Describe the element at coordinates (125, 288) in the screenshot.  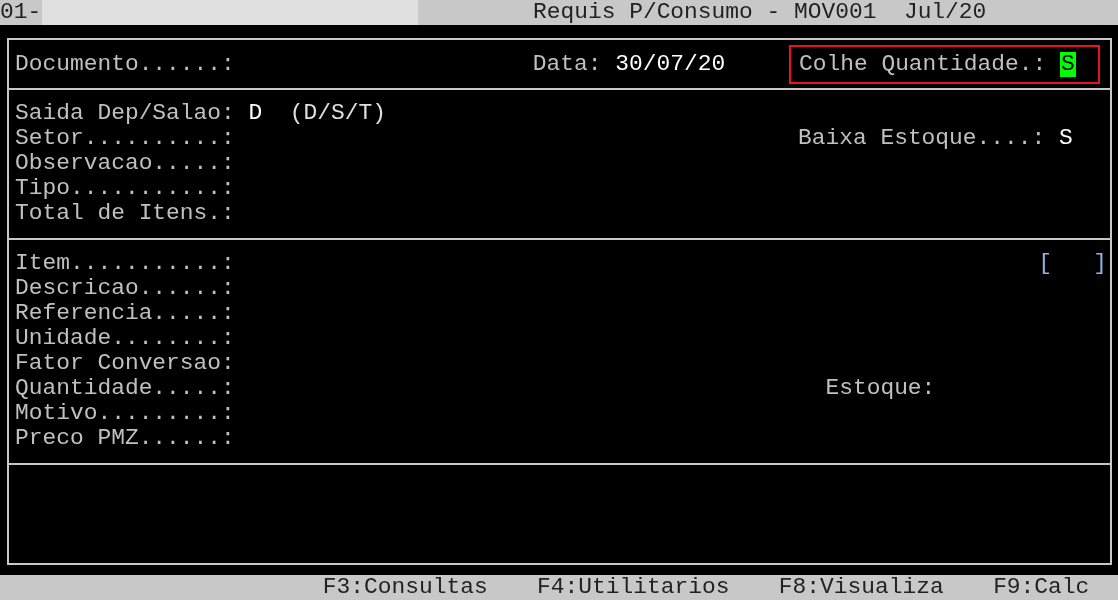
I see `field-label: Descricao......:` at that location.